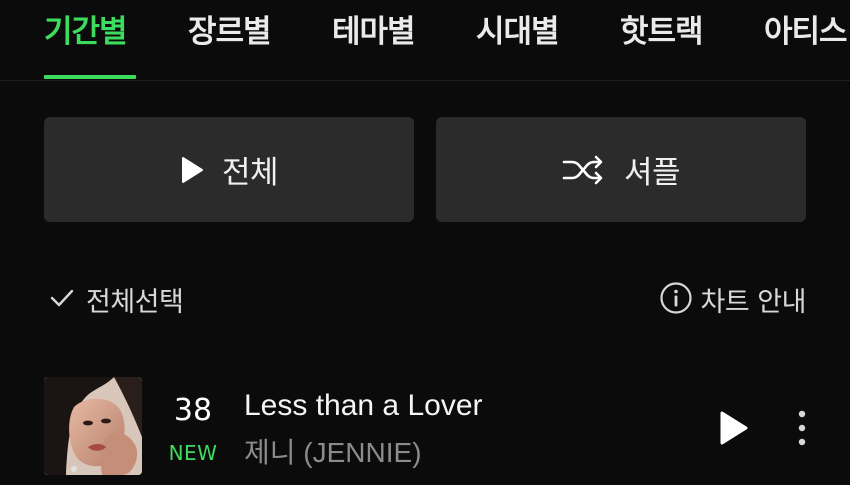 Image resolution: width=850 pixels, height=485 pixels. Describe the element at coordinates (621, 169) in the screenshot. I see `shuffle-button: 셔플` at that location.